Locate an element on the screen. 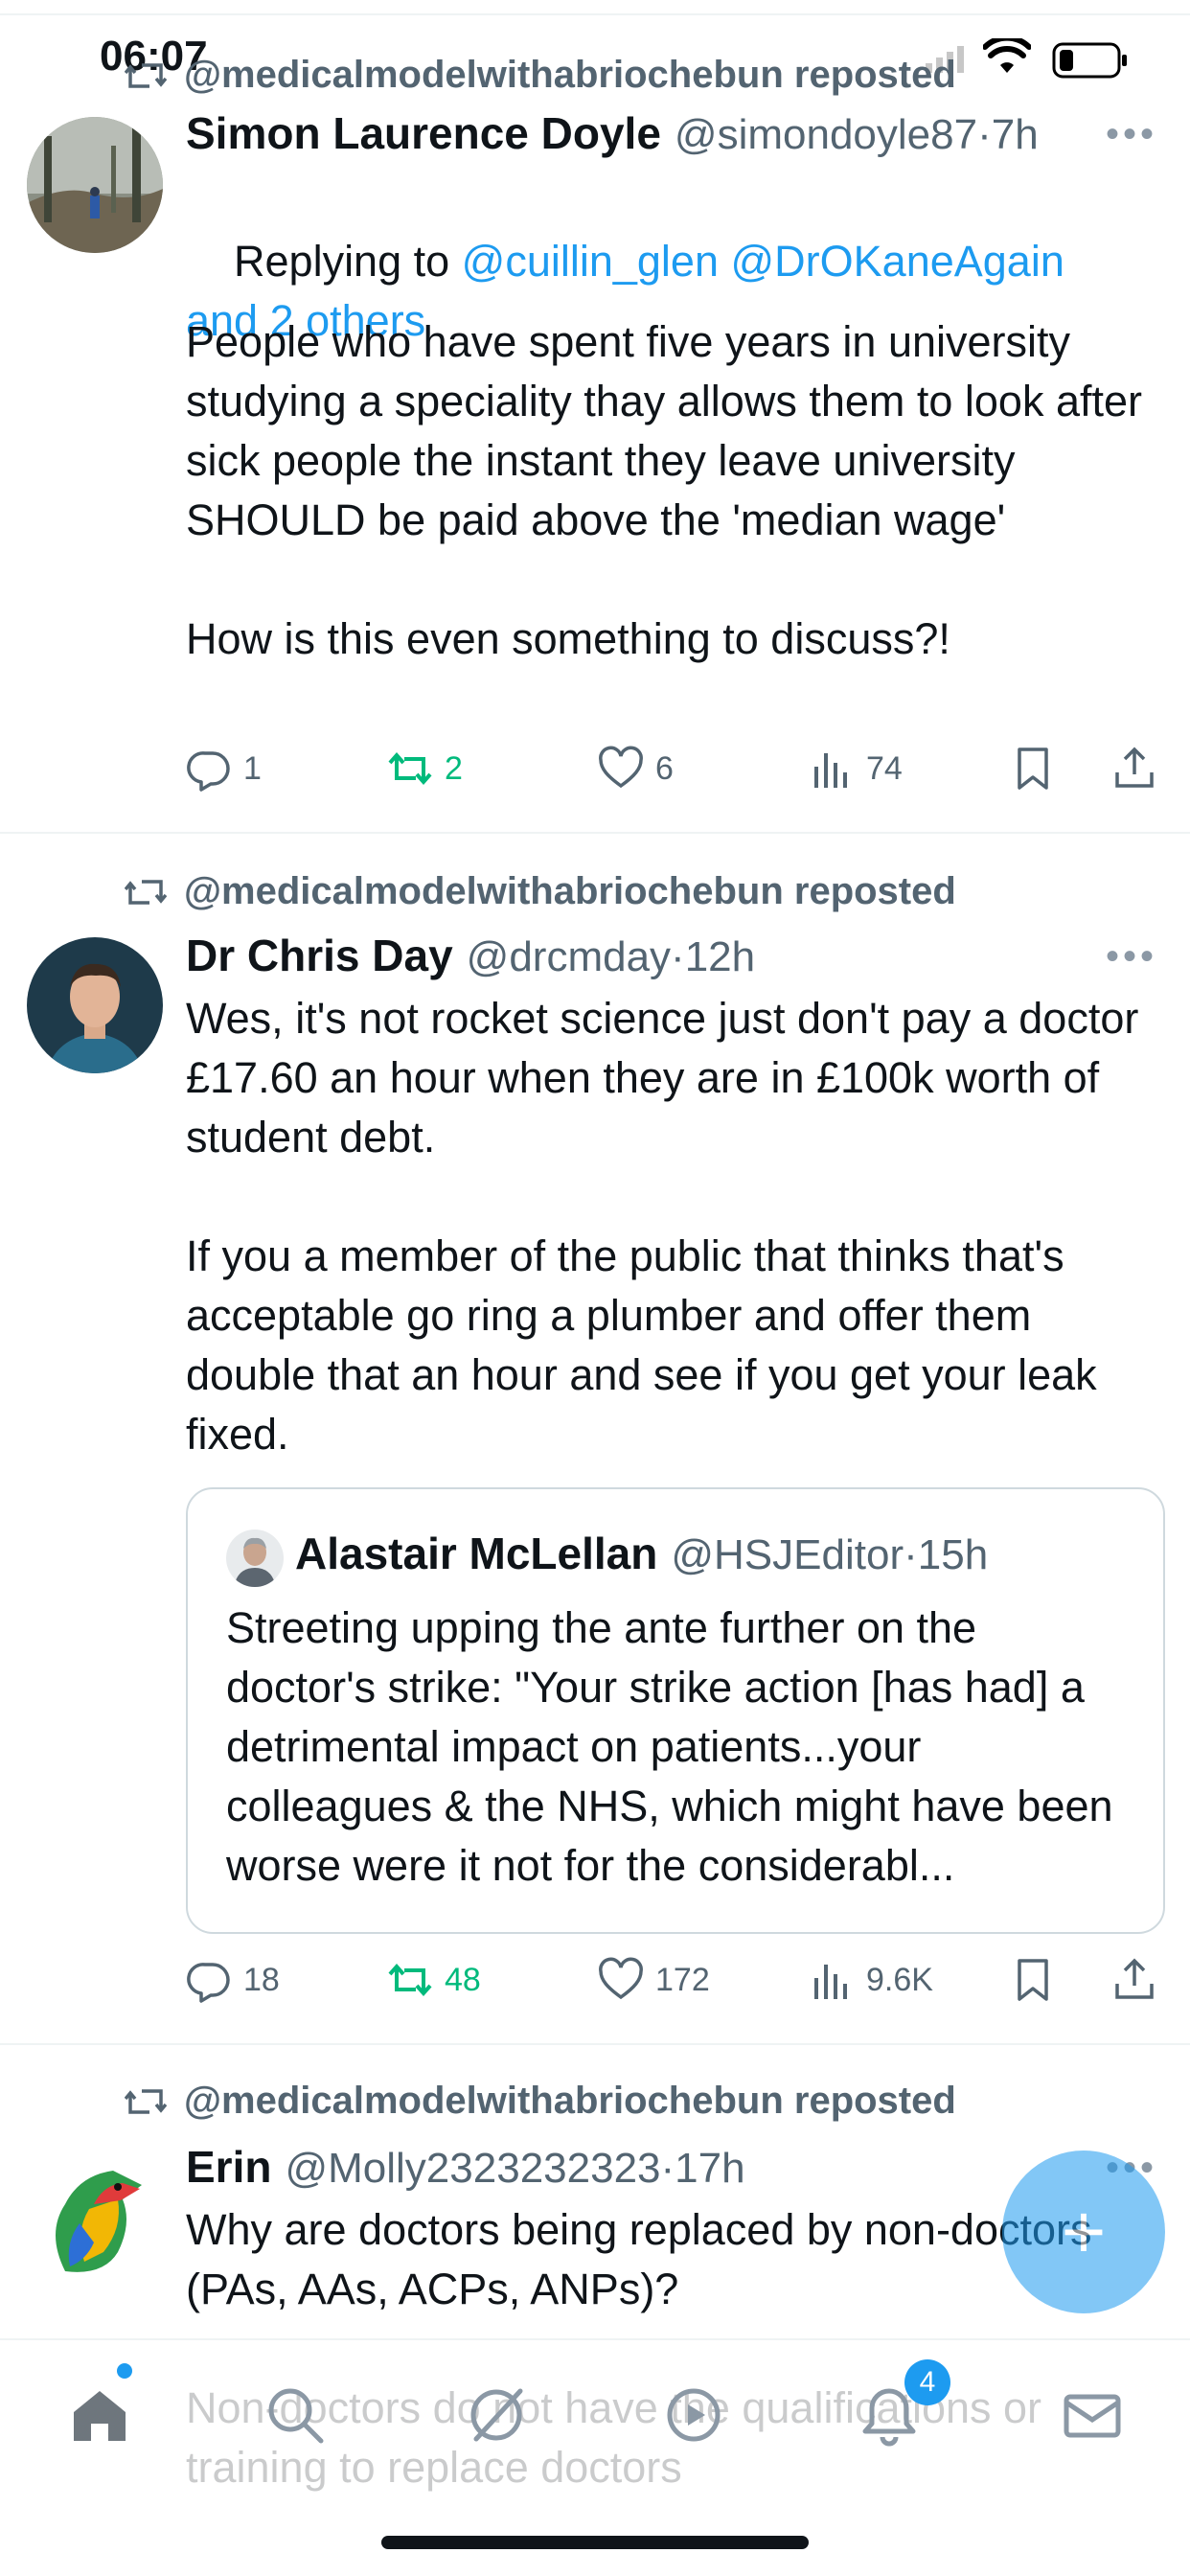 This screenshot has width=1190, height=2576. reply-prefix: Replying to is located at coordinates (348, 261).